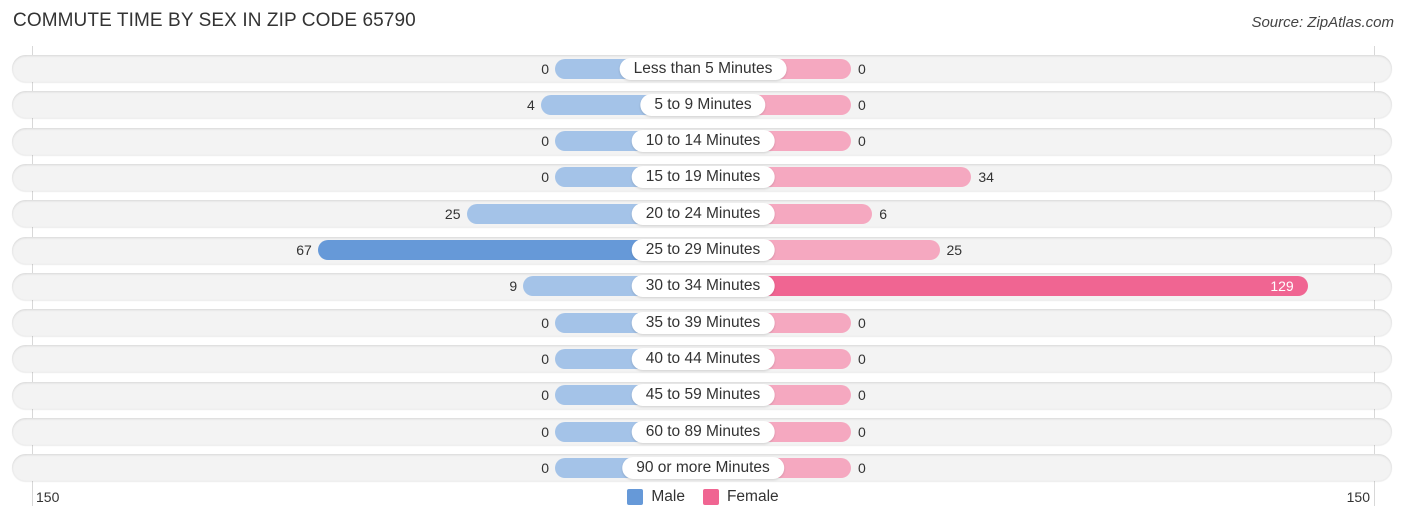 Image resolution: width=1406 pixels, height=522 pixels. Describe the element at coordinates (635, 497) in the screenshot. I see `legend-swatch-male` at that location.